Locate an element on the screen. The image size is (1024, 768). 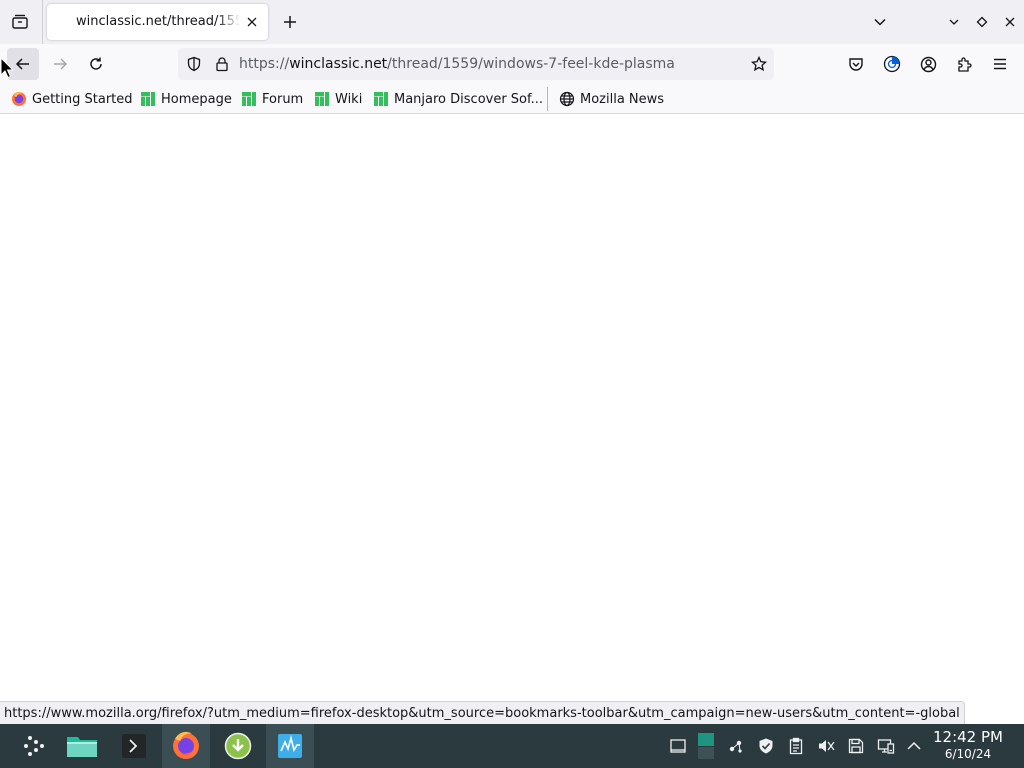
update-manager-button is located at coordinates (238, 746).